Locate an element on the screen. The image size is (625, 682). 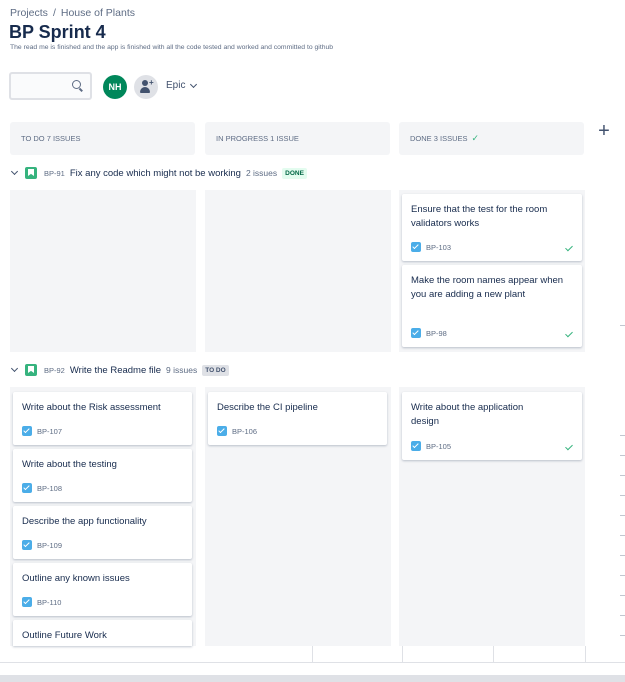
person-icon is located at coordinates (145, 83).